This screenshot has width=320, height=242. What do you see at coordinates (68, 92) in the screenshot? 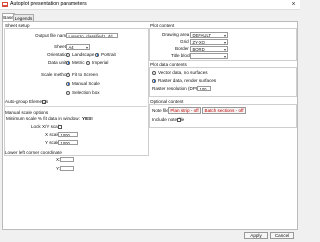
I see `selection-box-radio` at bounding box center [68, 92].